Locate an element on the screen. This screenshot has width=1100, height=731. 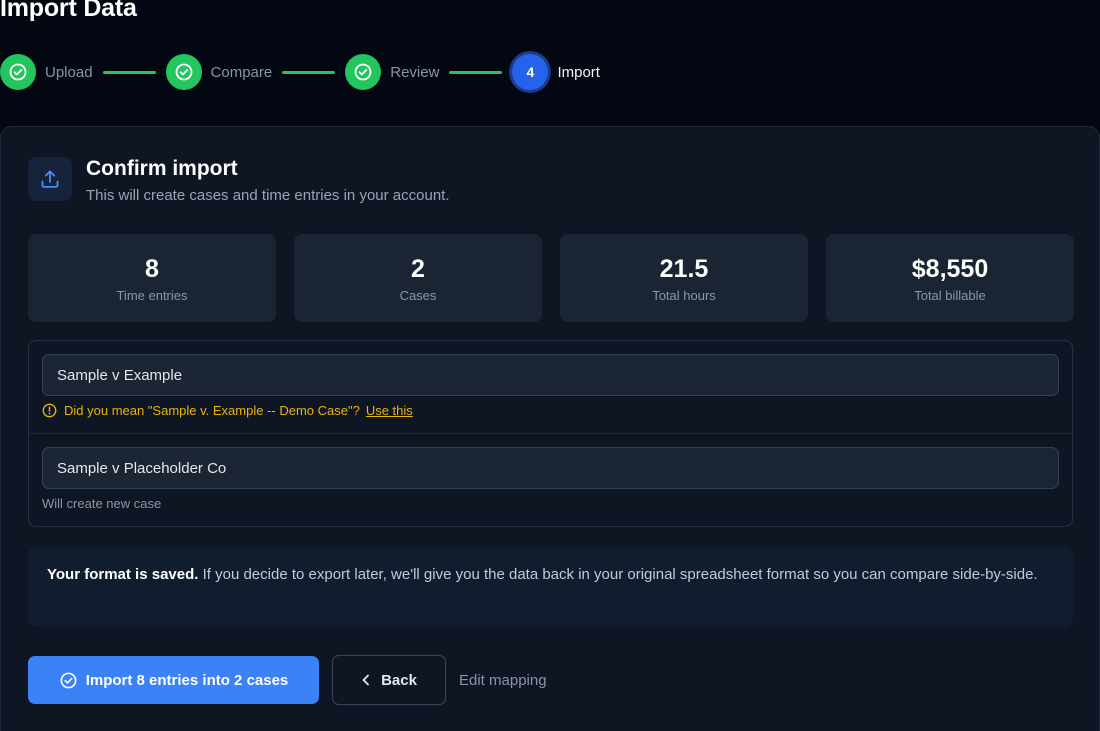
stat-total-billable: $8,550 Total billable is located at coordinates (950, 278).